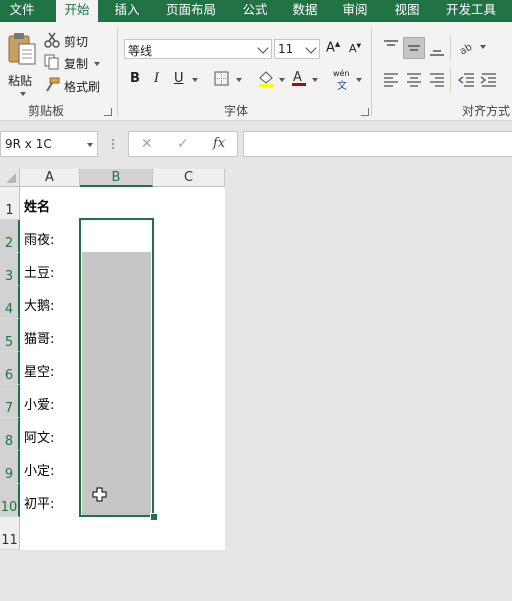 Image resolution: width=512 pixels, height=601 pixels. I want to click on phonetic-button: wén 文, so click(344, 80).